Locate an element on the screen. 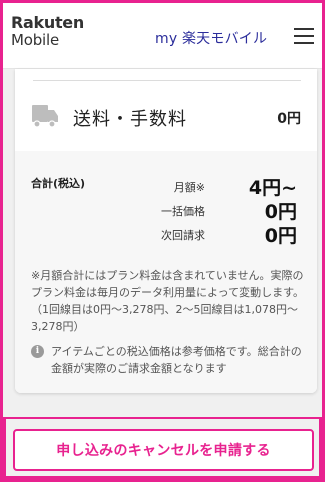  next-billing-label: 次回請求 is located at coordinates (183, 235).